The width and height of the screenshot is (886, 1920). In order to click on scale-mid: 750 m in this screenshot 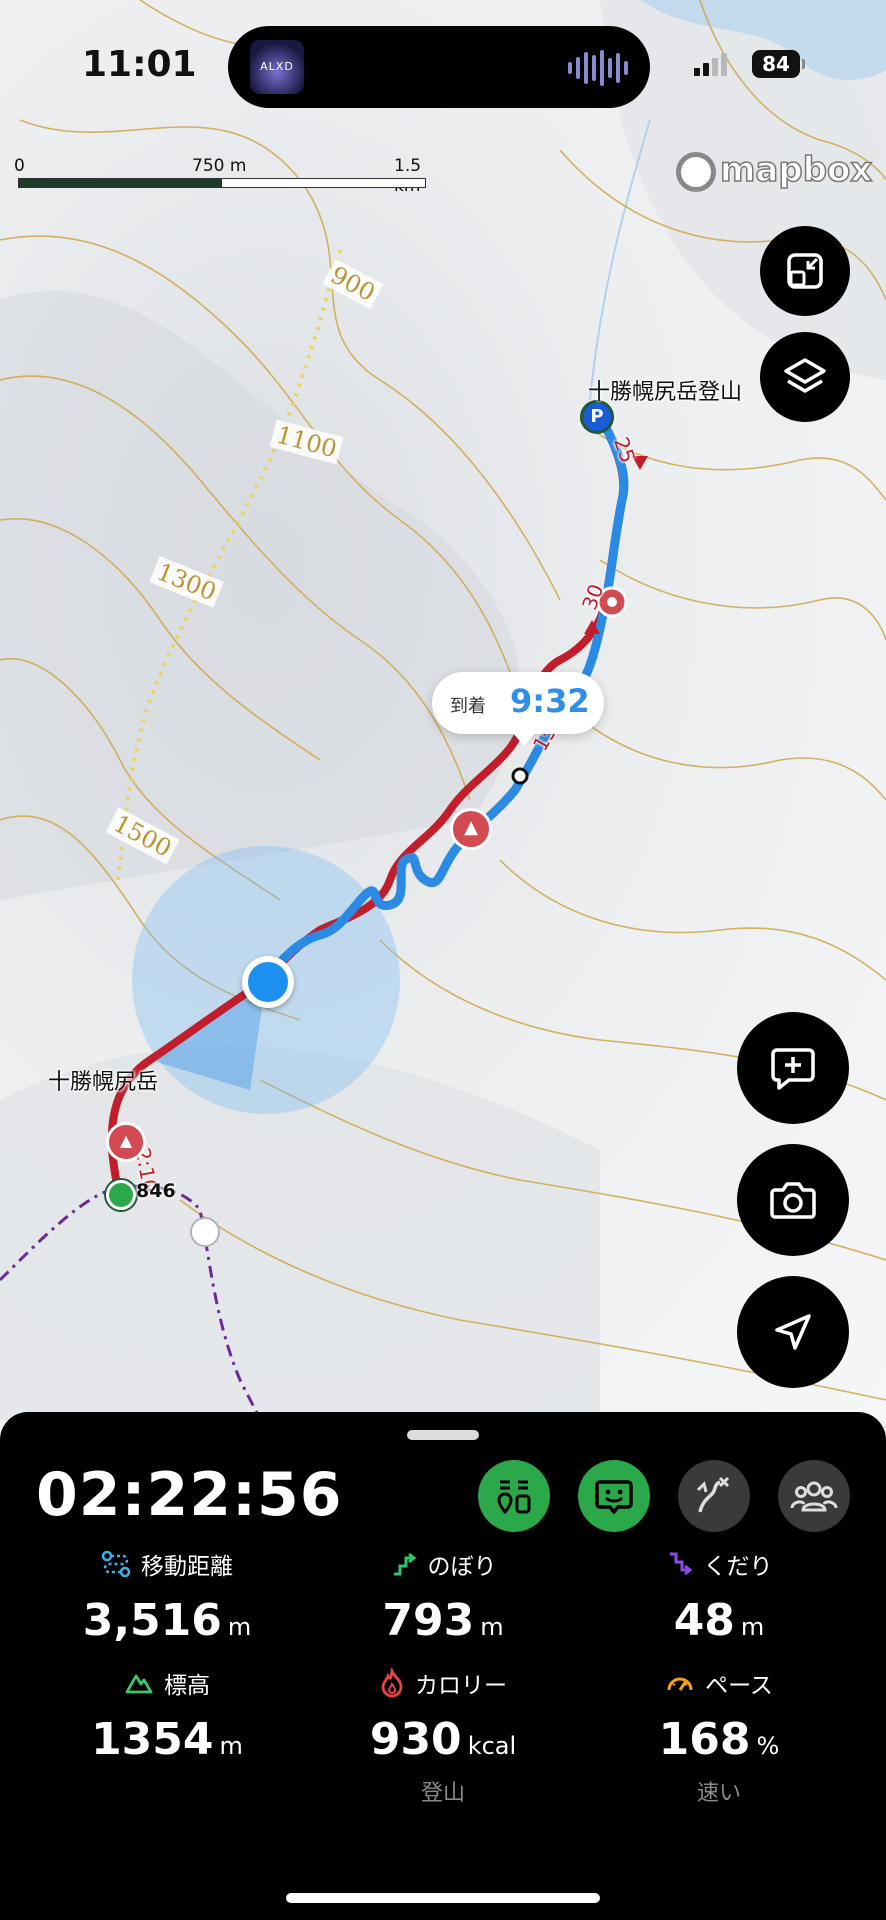, I will do `click(219, 166)`.